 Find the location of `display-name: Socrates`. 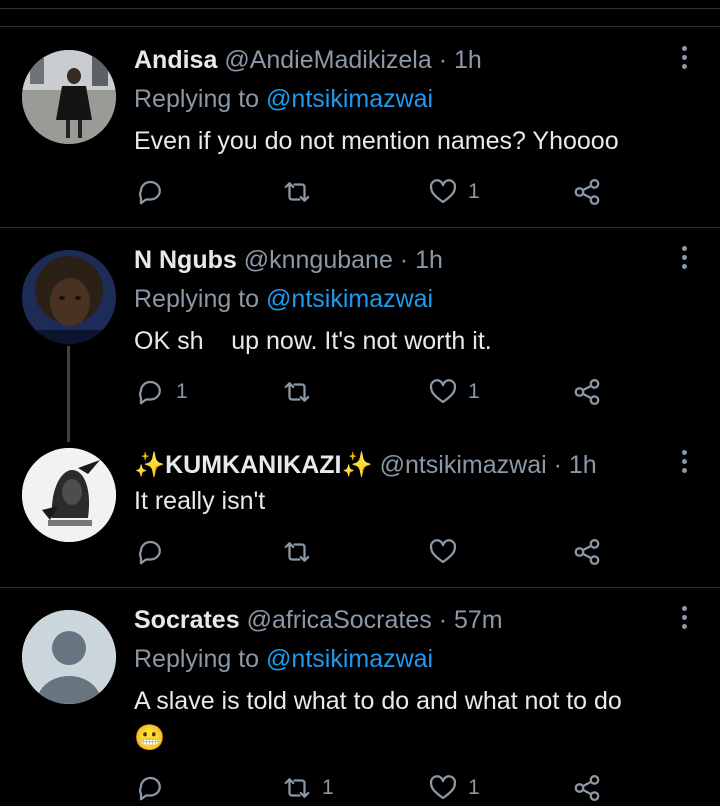

display-name: Socrates is located at coordinates (187, 620).